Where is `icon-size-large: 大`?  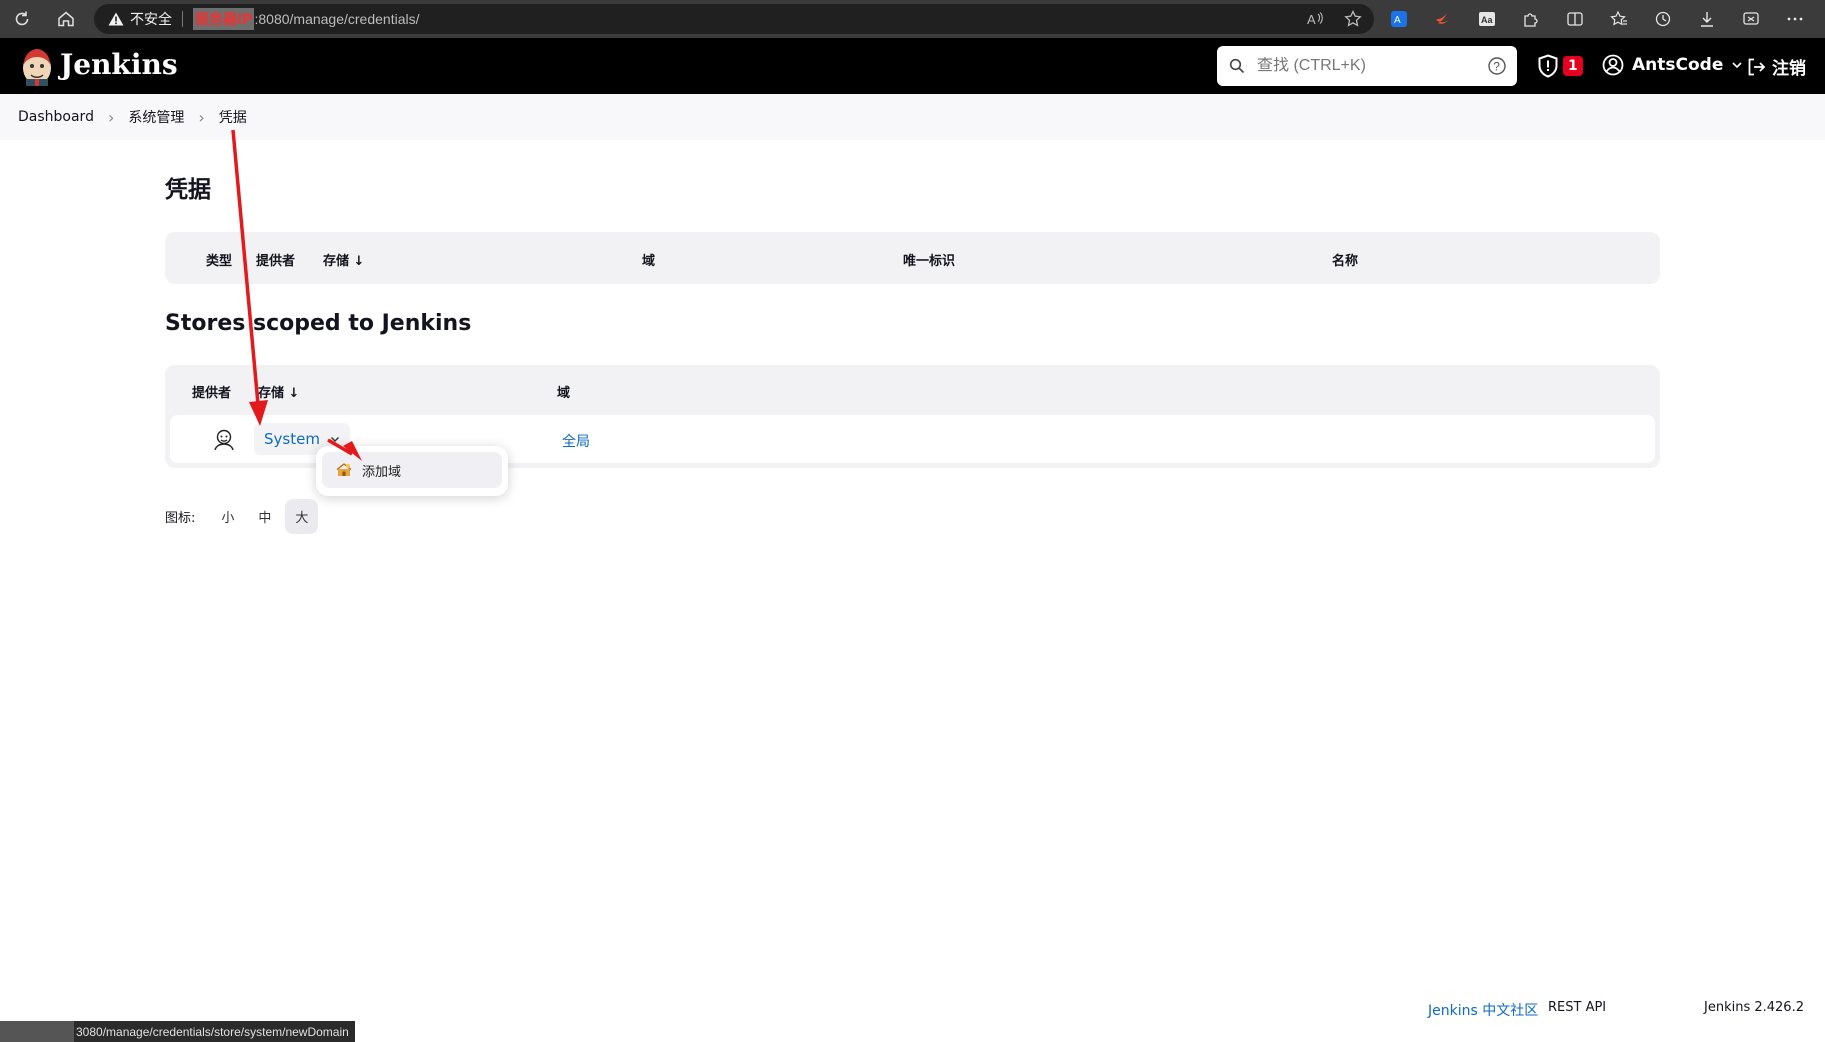
icon-size-large: 大 is located at coordinates (302, 516).